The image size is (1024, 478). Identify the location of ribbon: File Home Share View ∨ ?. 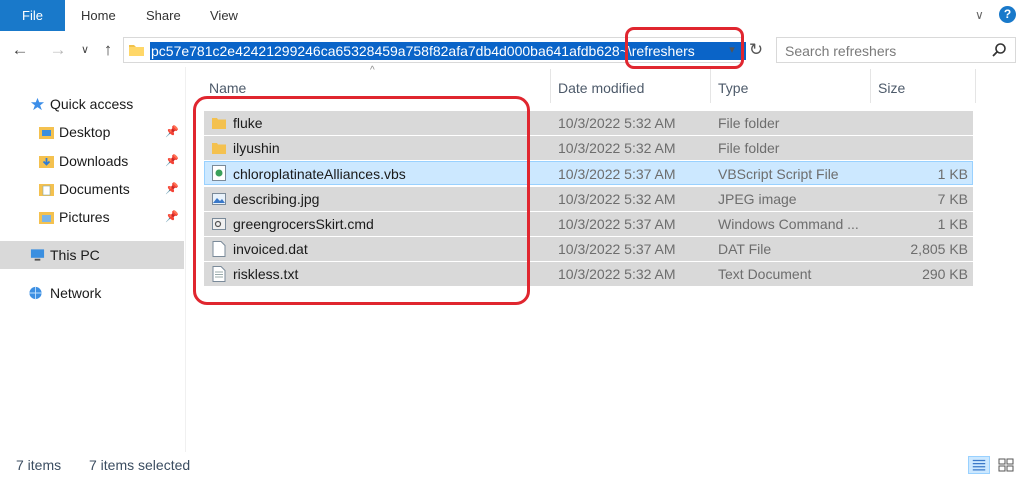
(512, 16).